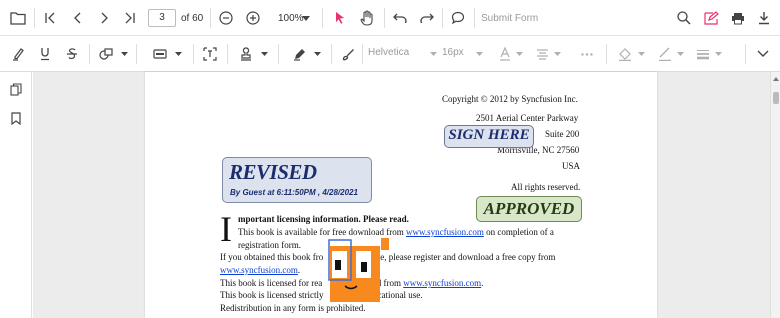  What do you see at coordinates (160, 54) in the screenshot?
I see `stamp-icon` at bounding box center [160, 54].